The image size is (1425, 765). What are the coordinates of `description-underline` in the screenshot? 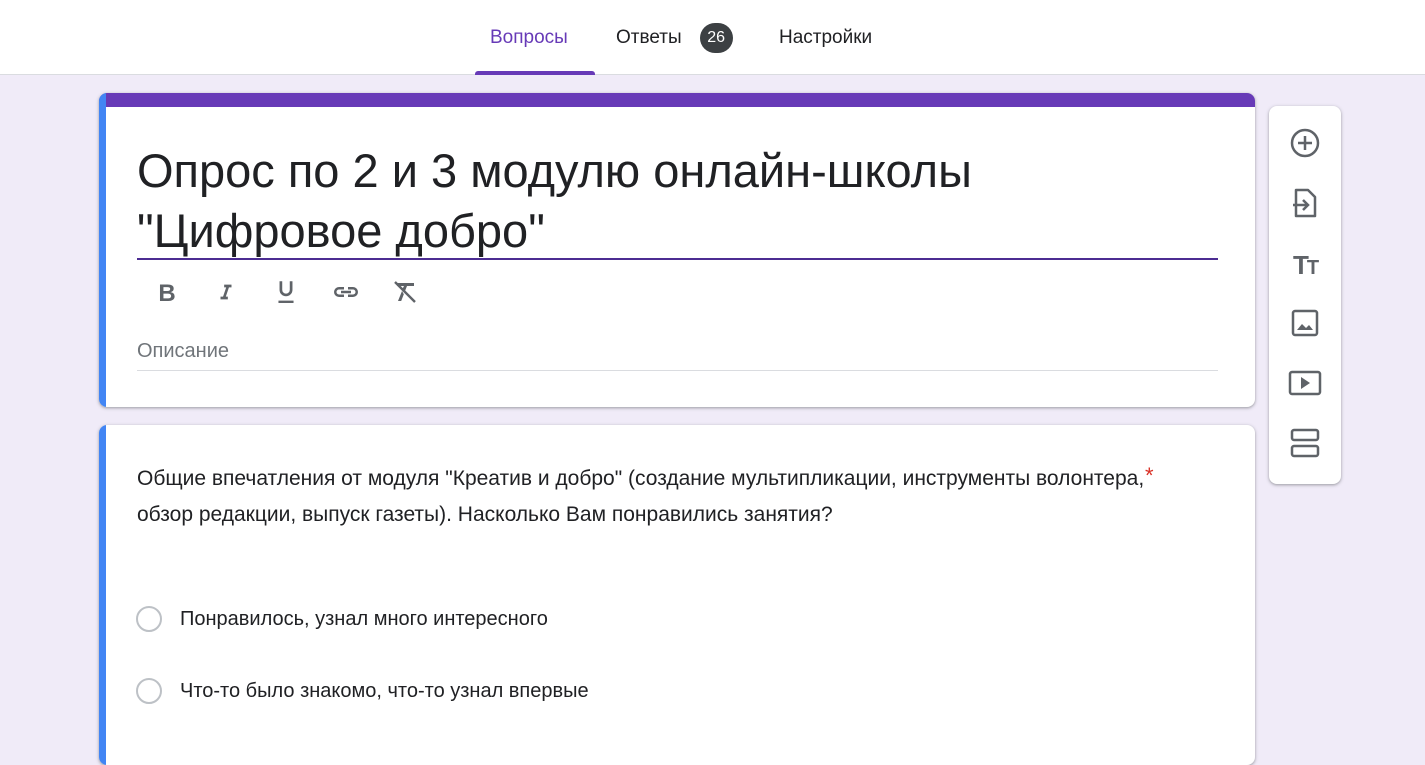 It's located at (677, 370).